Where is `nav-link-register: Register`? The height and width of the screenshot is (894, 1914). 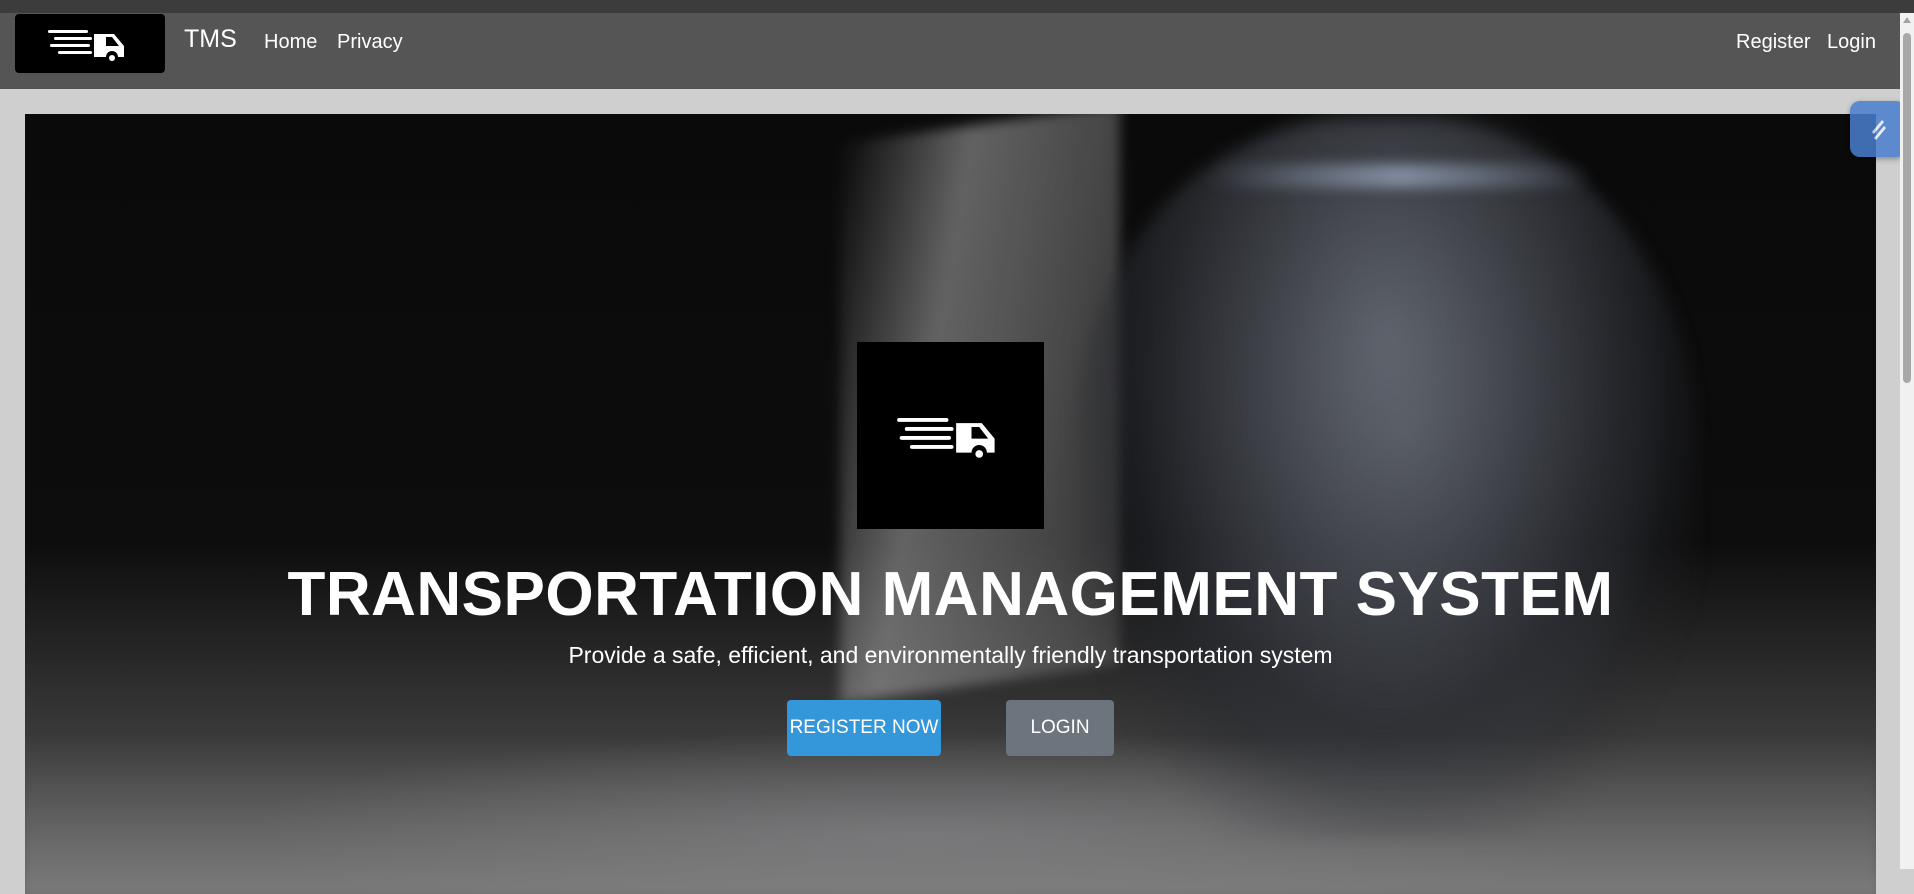 nav-link-register: Register is located at coordinates (1773, 42).